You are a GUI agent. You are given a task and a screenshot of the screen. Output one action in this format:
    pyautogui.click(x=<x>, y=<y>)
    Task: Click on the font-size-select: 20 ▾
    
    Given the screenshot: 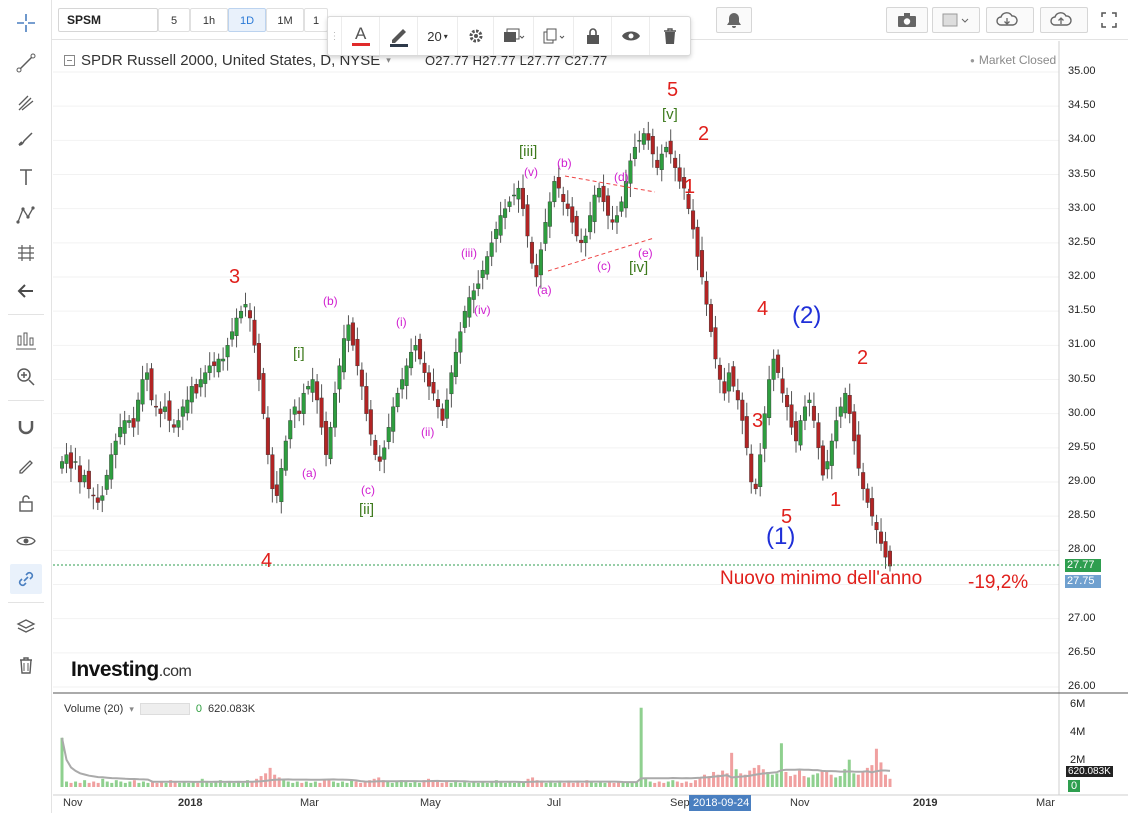 What is the action you would take?
    pyautogui.click(x=438, y=36)
    